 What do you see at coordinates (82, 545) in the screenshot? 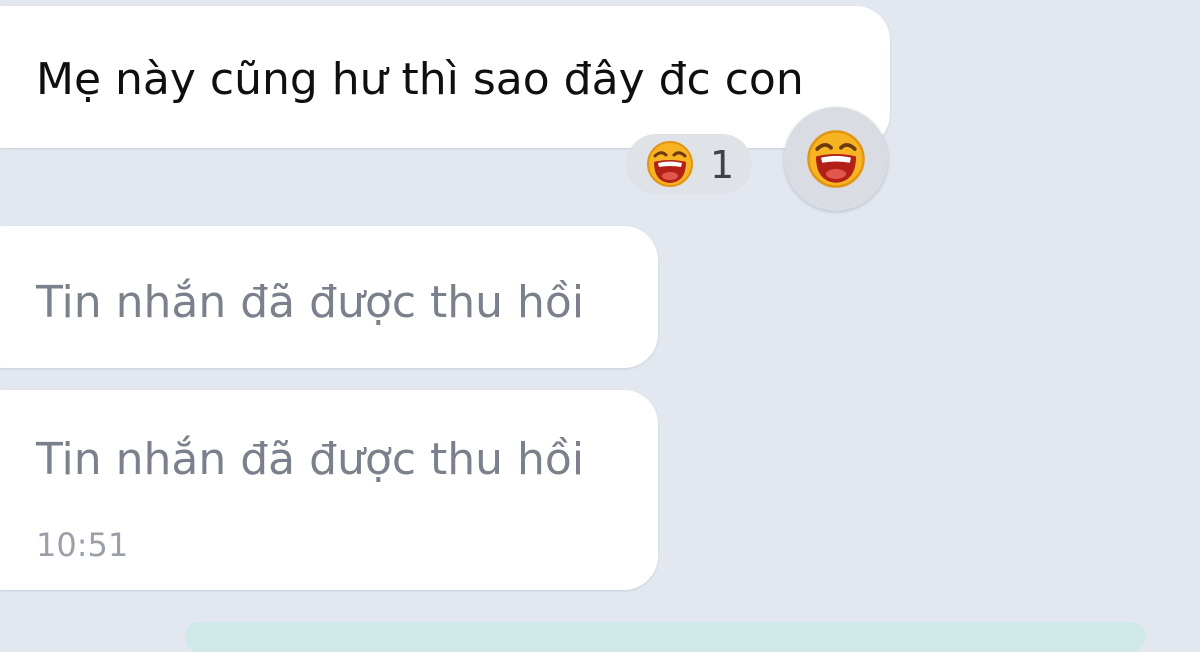
I see `message-timestamp: 10:51` at bounding box center [82, 545].